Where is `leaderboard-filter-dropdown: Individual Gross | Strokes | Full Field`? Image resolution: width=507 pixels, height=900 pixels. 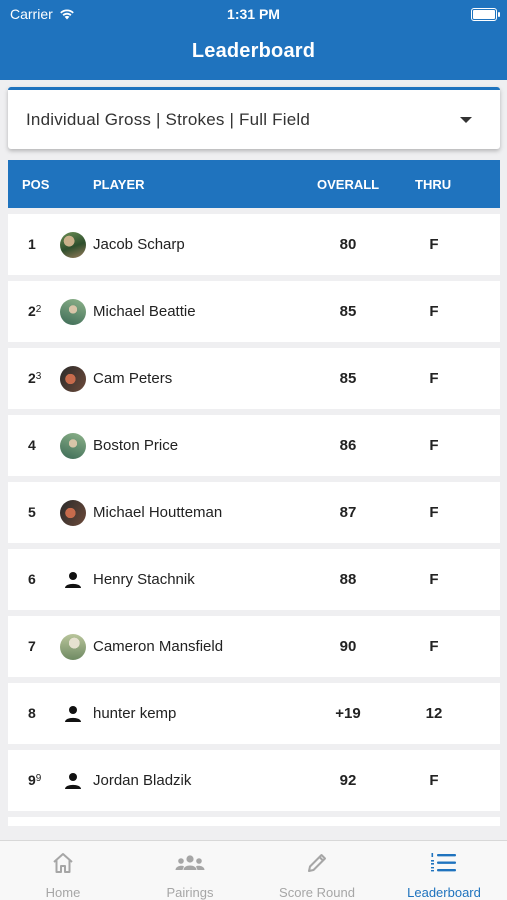
leaderboard-filter-dropdown: Individual Gross | Strokes | Full Field is located at coordinates (254, 118).